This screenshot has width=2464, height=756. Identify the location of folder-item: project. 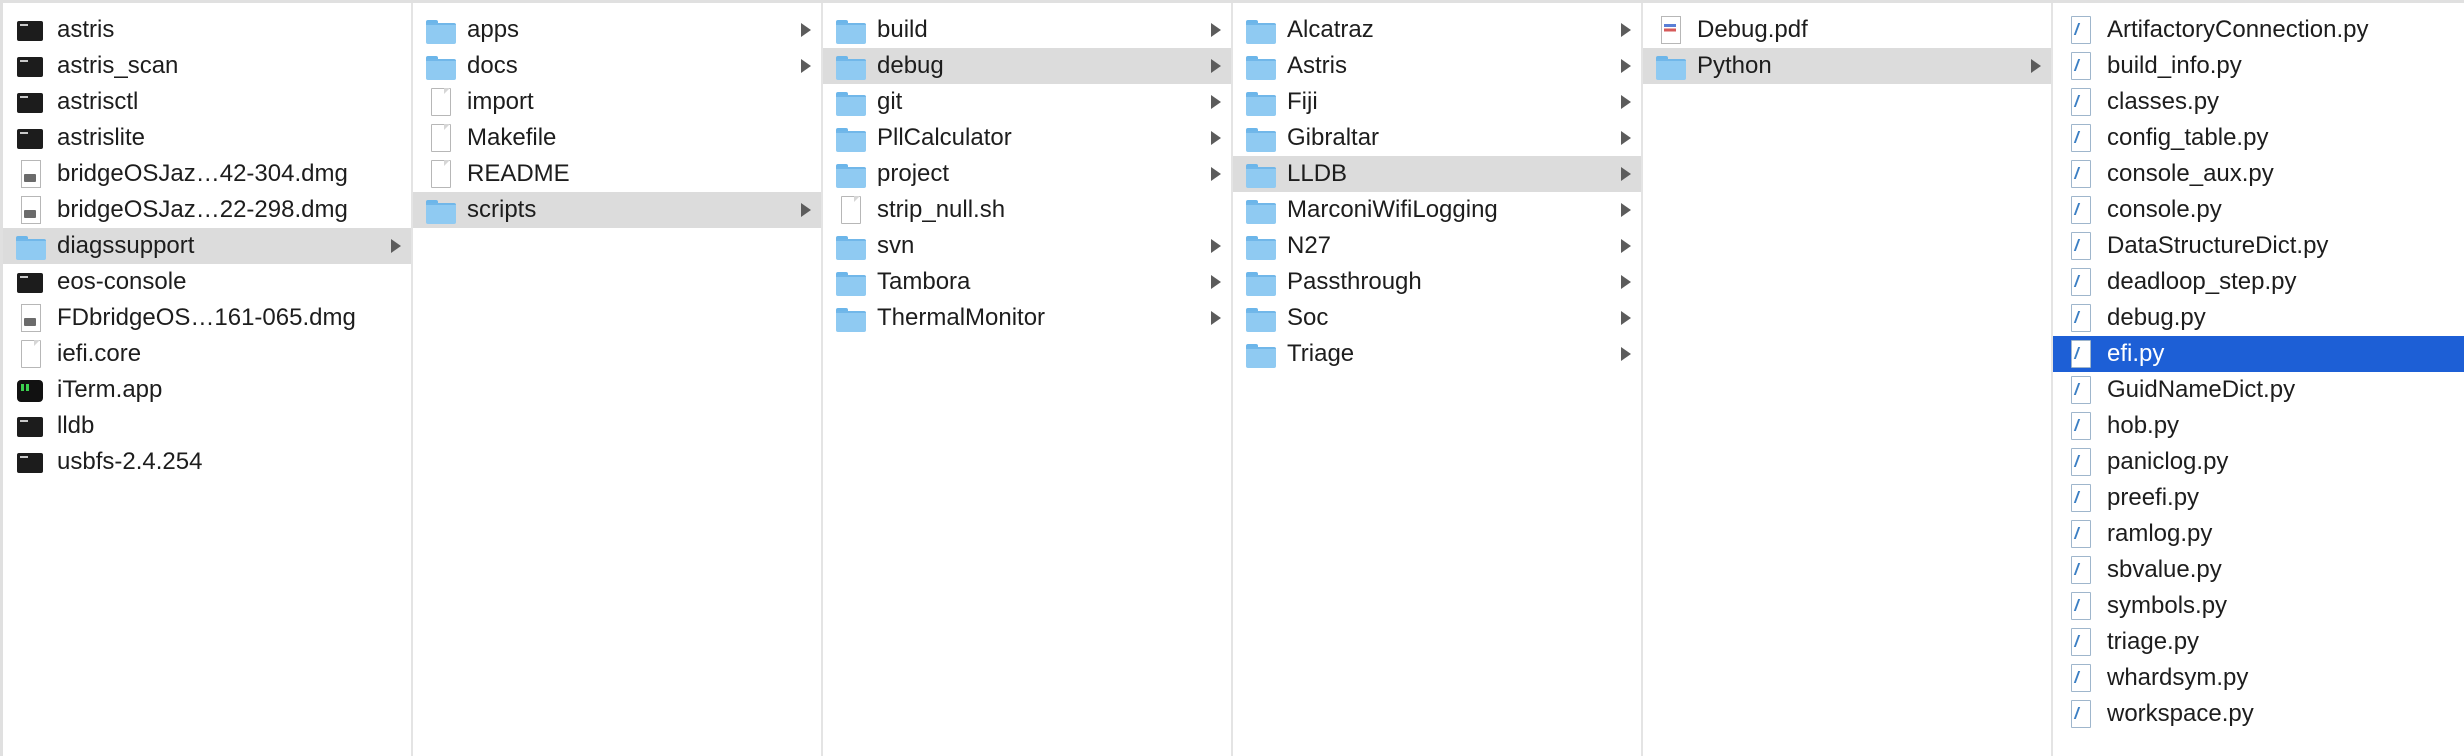
(1027, 174).